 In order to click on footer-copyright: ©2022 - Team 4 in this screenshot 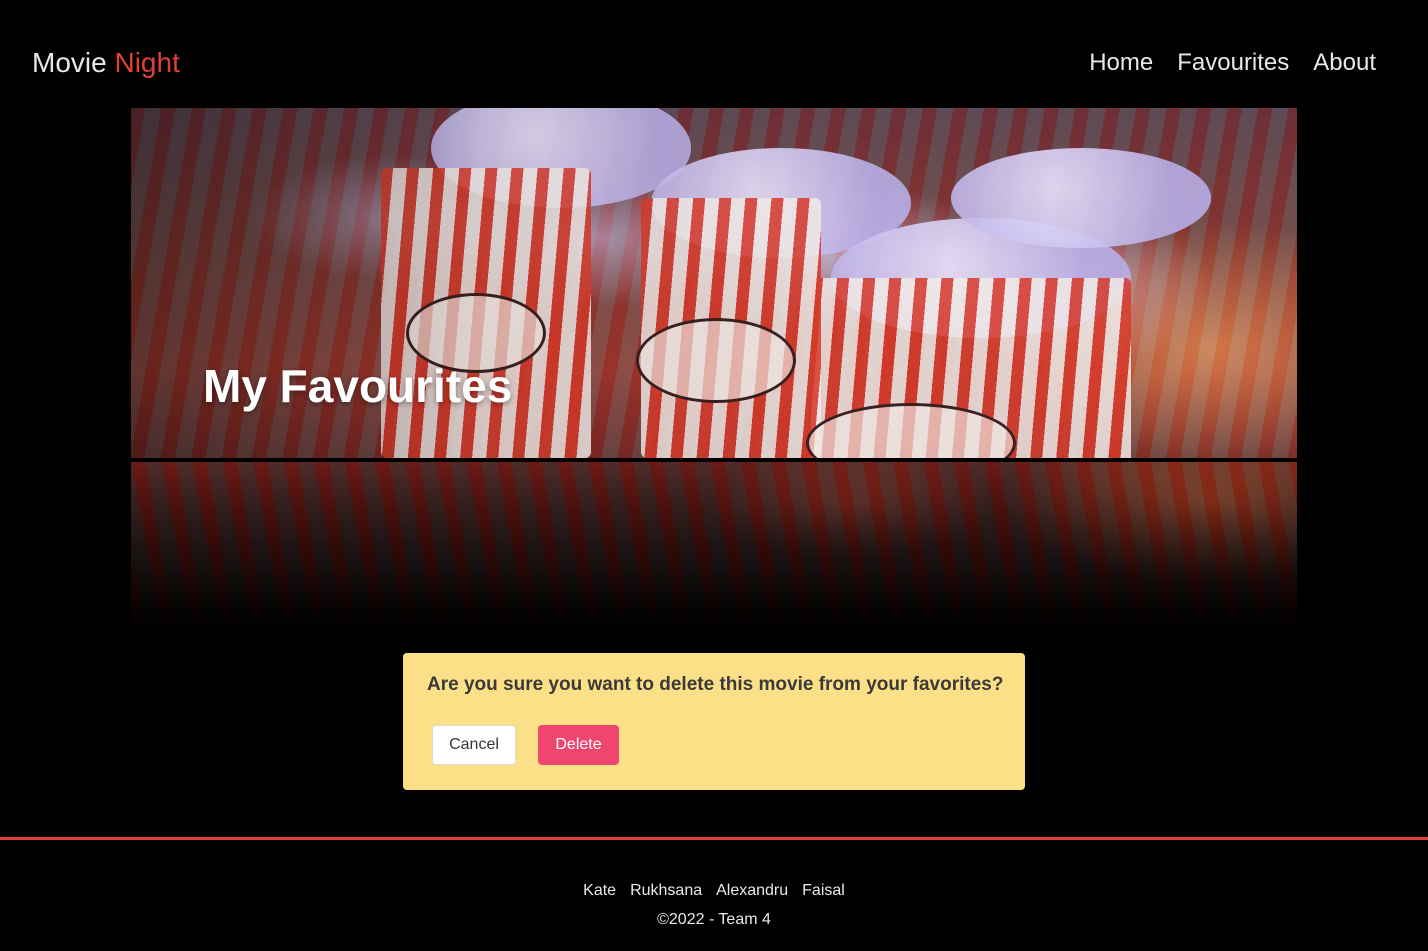, I will do `click(714, 919)`.